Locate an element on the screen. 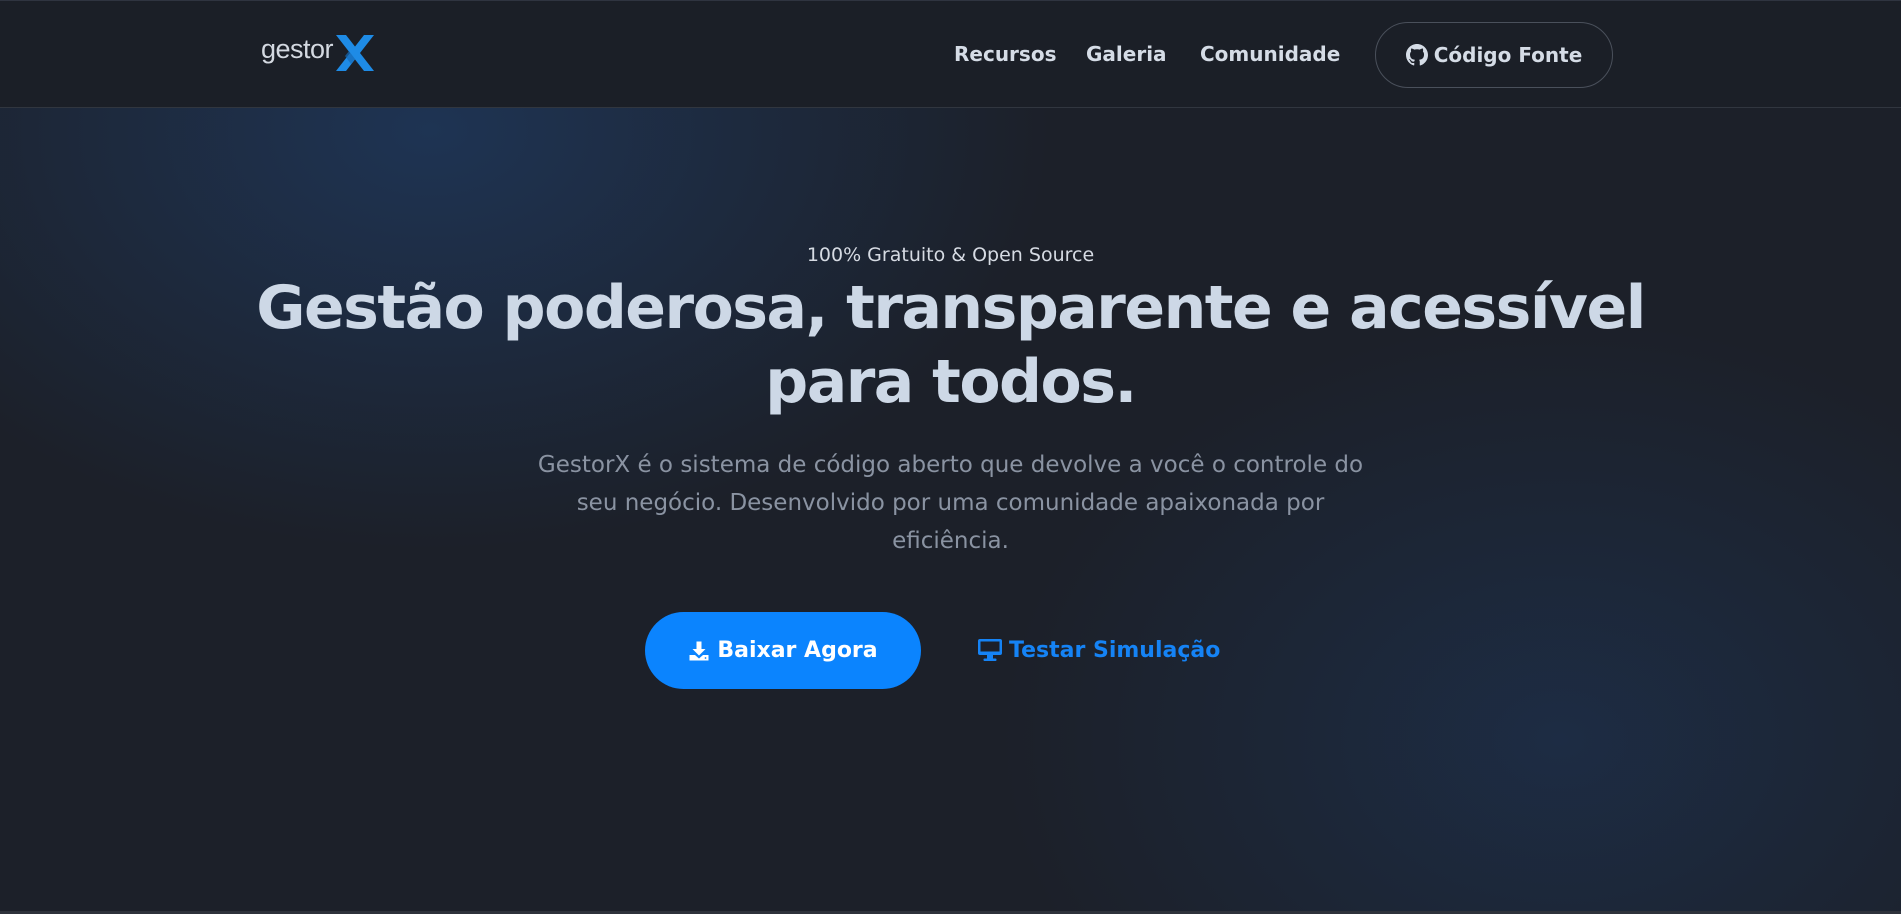 Image resolution: width=1901 pixels, height=914 pixels. logo-x-mark is located at coordinates (355, 53).